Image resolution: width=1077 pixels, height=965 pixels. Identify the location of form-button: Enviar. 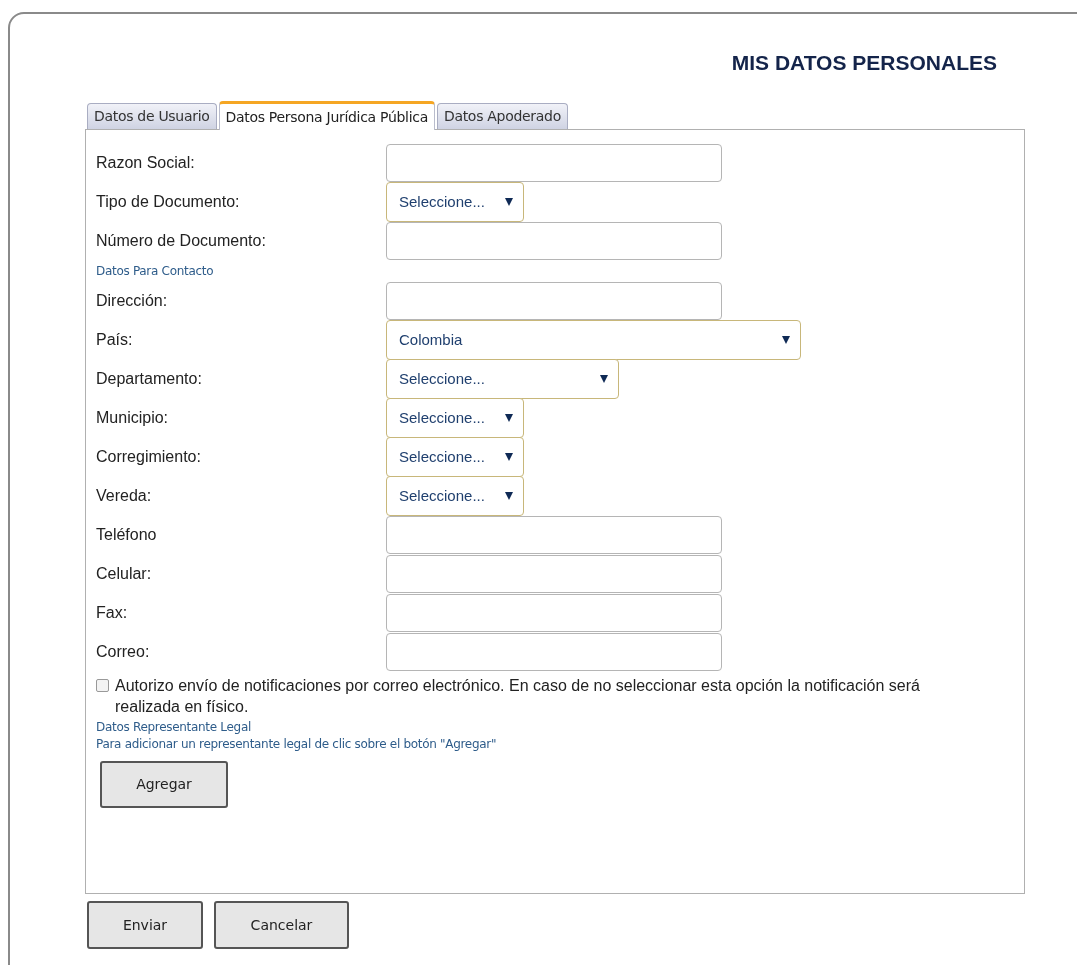
(145, 925).